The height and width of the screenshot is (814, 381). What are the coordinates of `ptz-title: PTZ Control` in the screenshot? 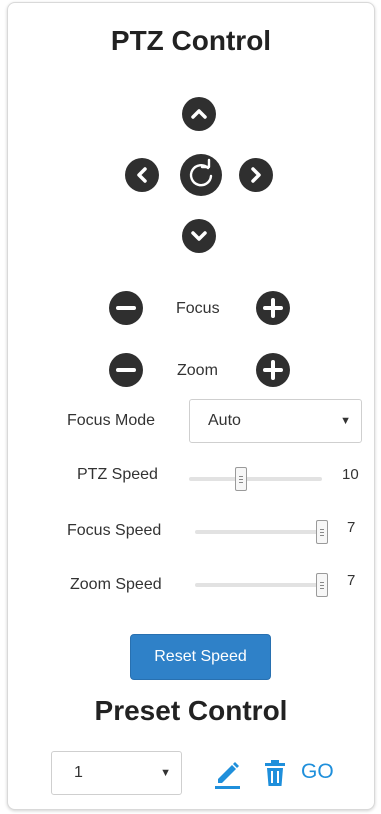 It's located at (191, 40).